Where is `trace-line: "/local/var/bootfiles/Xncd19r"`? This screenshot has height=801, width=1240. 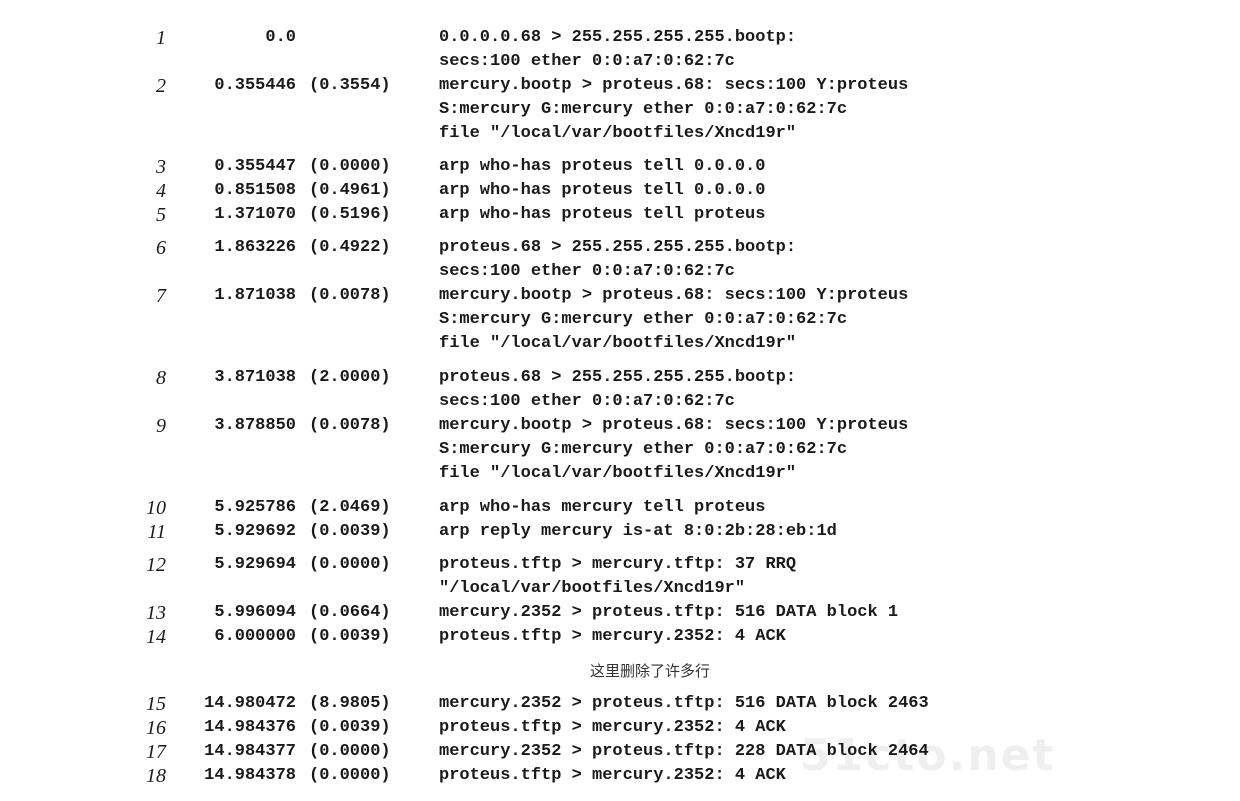 trace-line: "/local/var/bootfiles/Xncd19r" is located at coordinates (620, 589).